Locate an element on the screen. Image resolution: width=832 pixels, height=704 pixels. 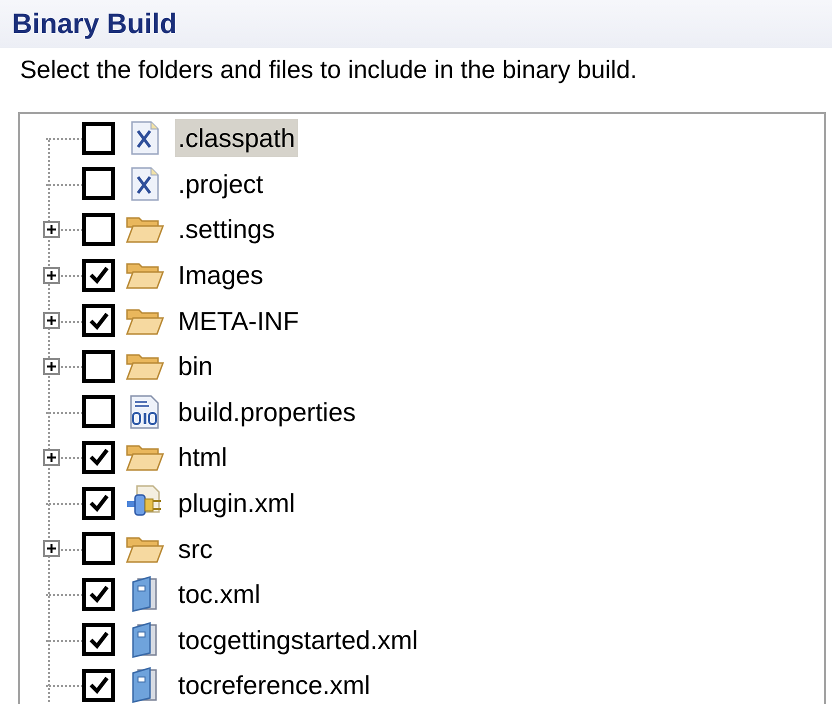
tree-item: tocgettingstarted.xml is located at coordinates (298, 639).